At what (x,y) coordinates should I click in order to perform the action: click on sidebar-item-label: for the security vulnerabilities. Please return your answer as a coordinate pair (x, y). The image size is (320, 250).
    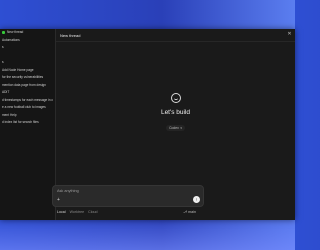
    Looking at the image, I should click on (23, 77).